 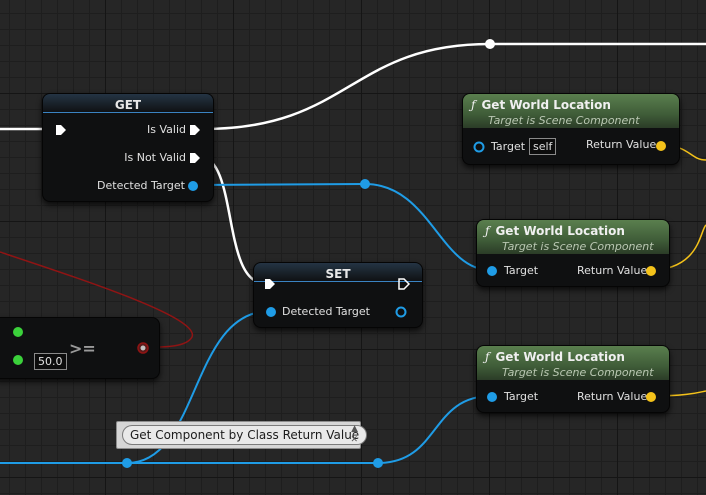 I want to click on object-reroute-node-top, so click(x=365, y=184).